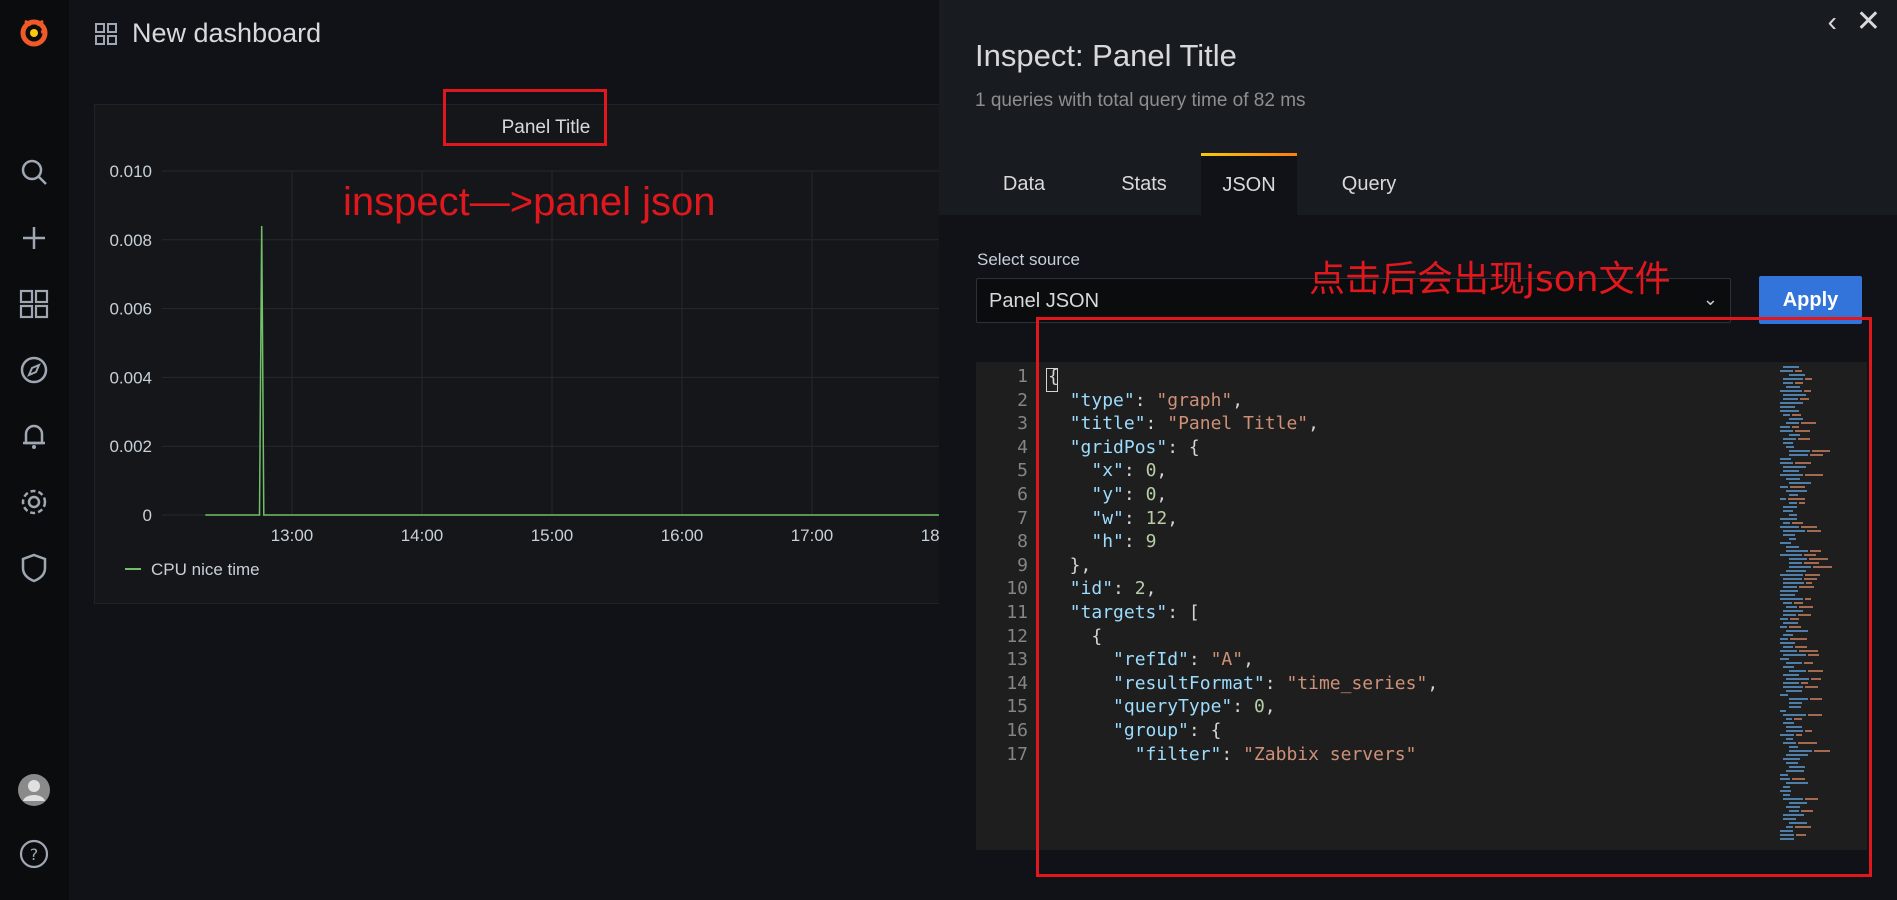 The height and width of the screenshot is (900, 1897). Describe the element at coordinates (1022, 565) in the screenshot. I see `line-number: 9` at that location.